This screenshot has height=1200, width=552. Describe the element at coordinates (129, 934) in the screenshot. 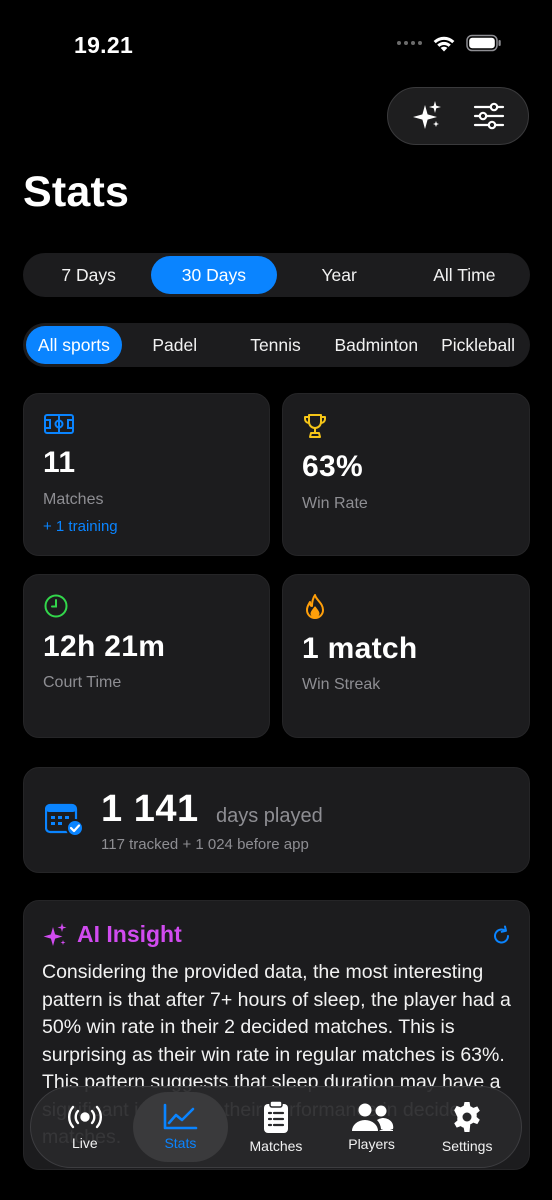

I see `ai-insight-title: AI Insight` at that location.